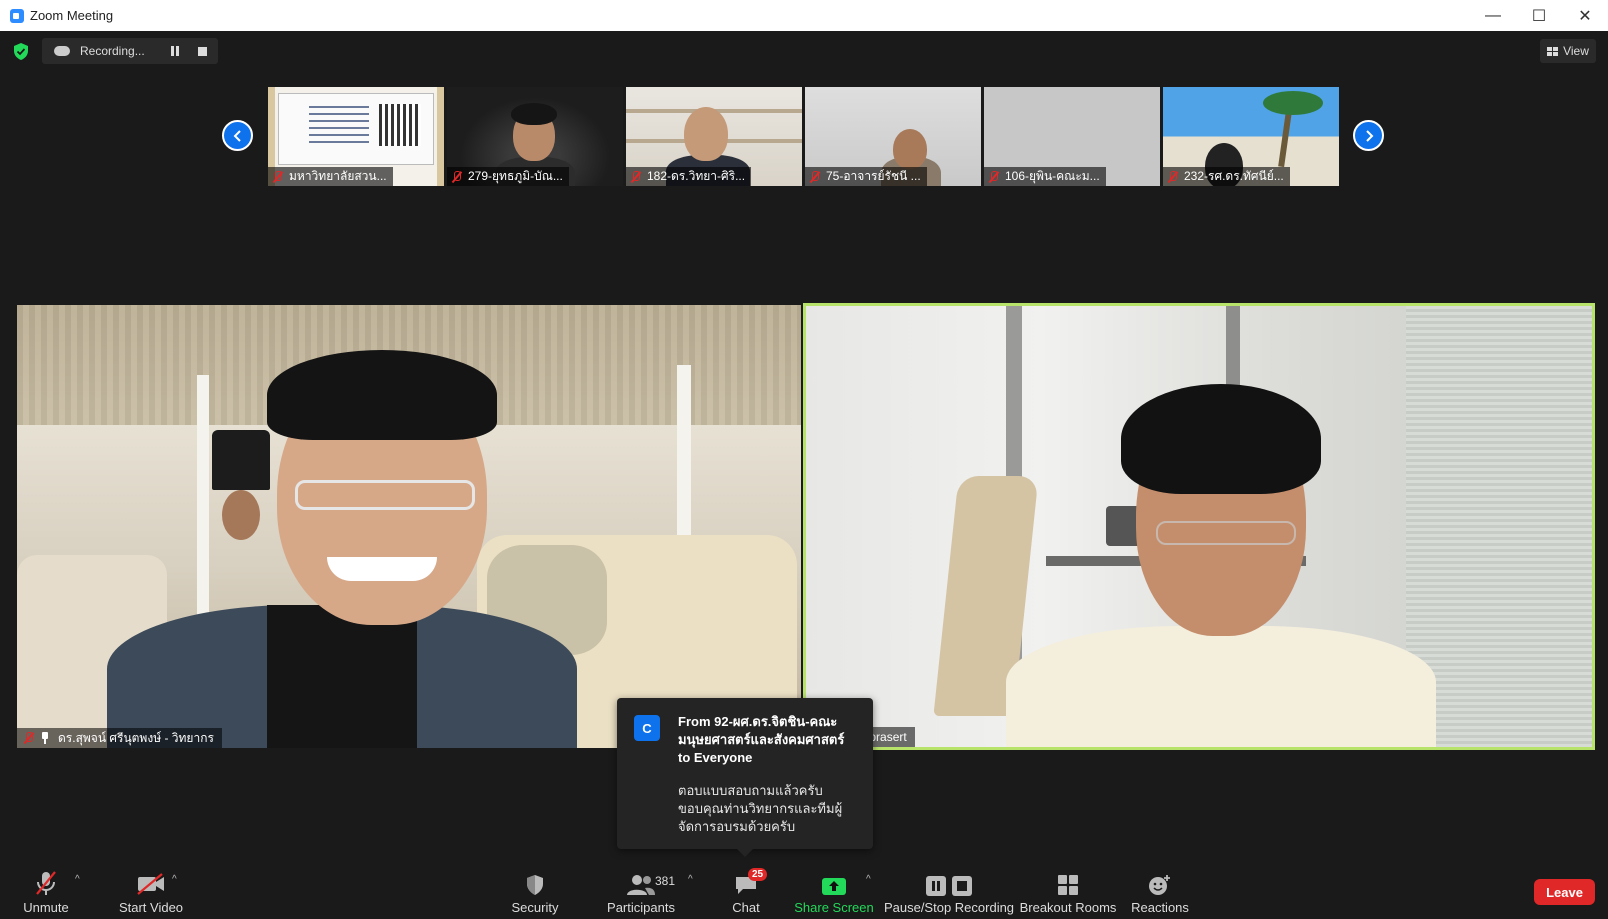 The height and width of the screenshot is (919, 1608). Describe the element at coordinates (1576, 51) in the screenshot. I see `view-label: View` at that location.